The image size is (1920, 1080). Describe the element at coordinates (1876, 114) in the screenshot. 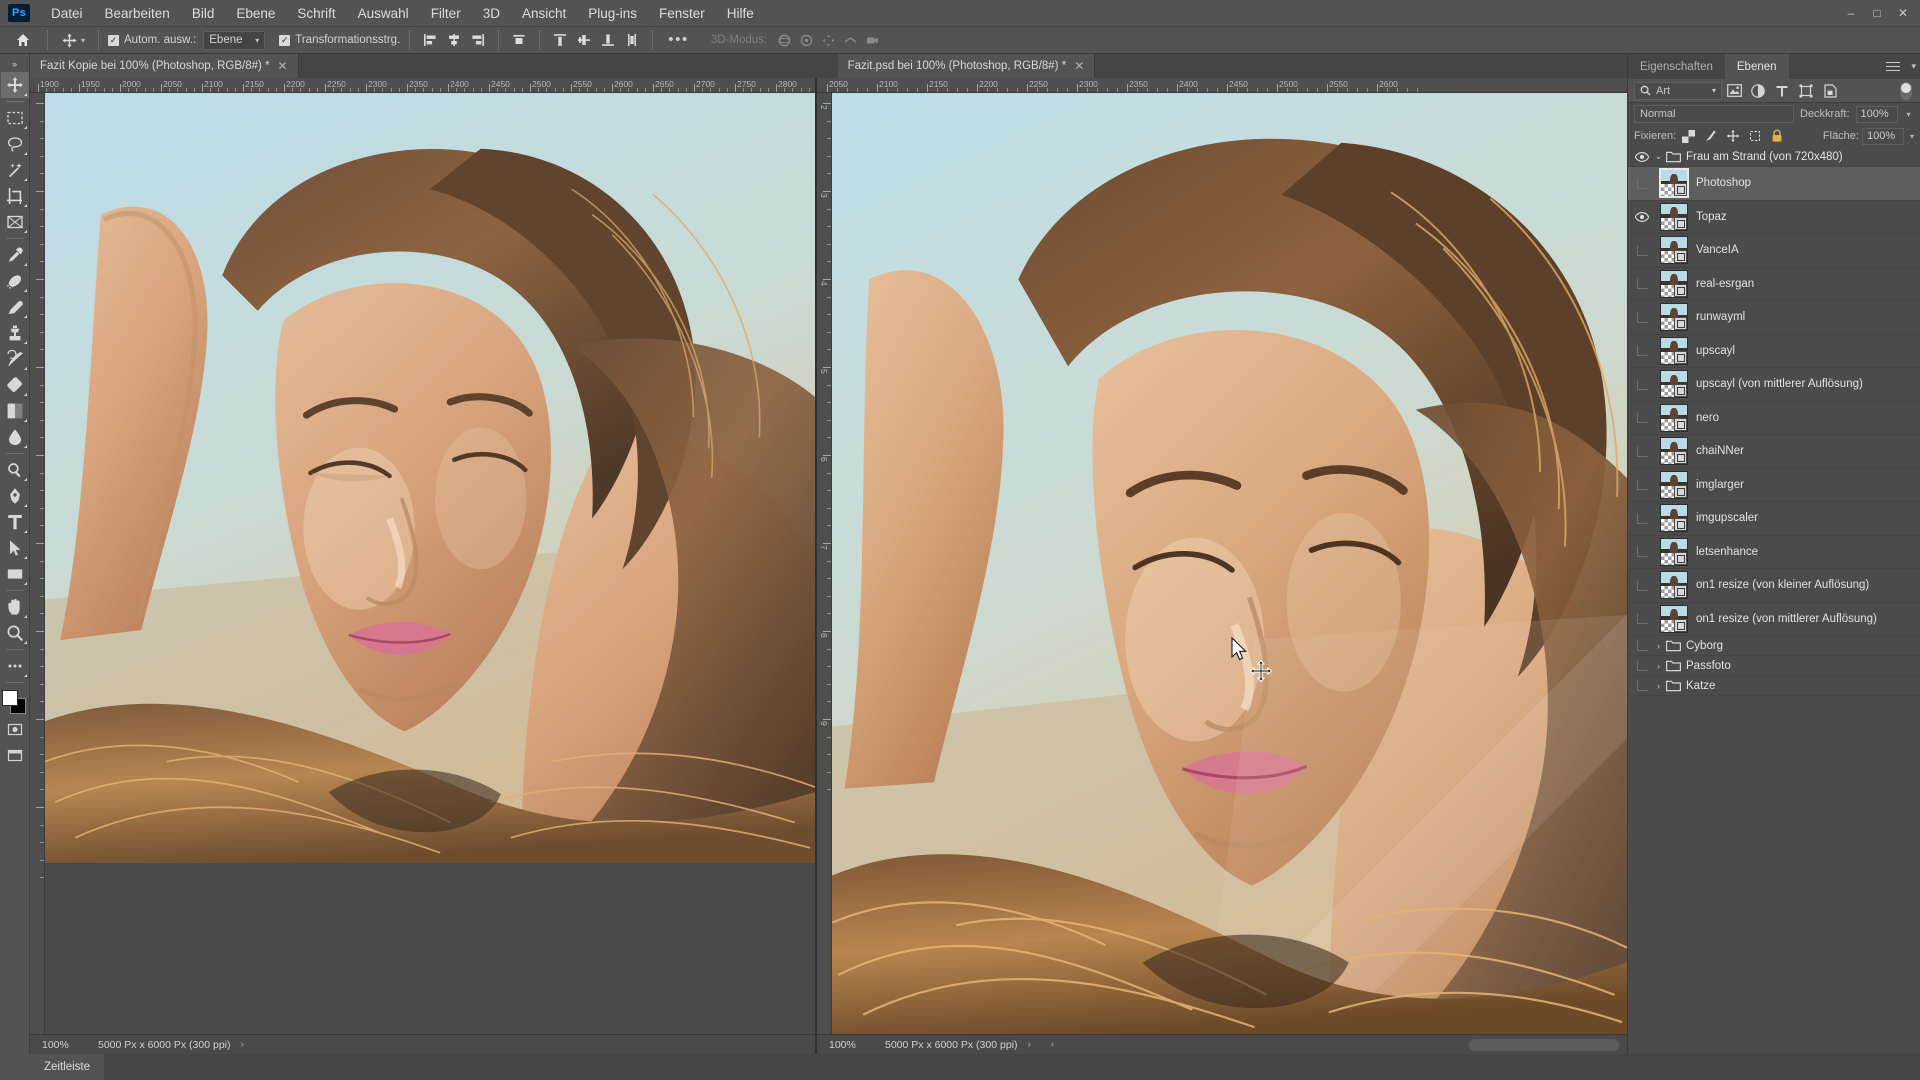

I see `opacity-input: 100%` at that location.